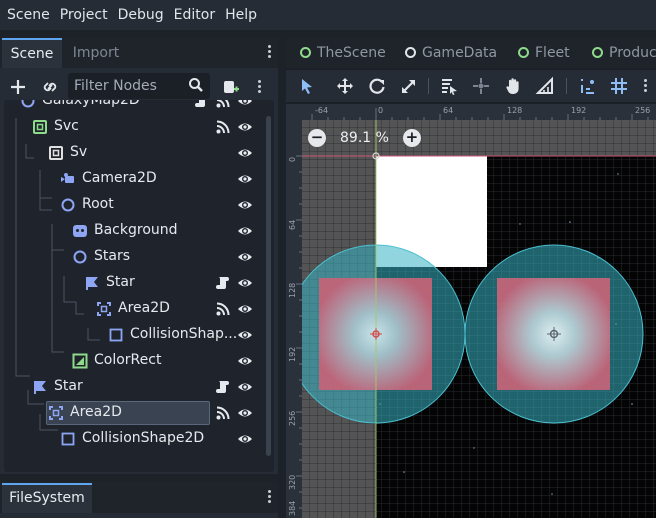  Describe the element at coordinates (328, 15) in the screenshot. I see `menu-bar: Scene Project Debug Editor Help` at that location.